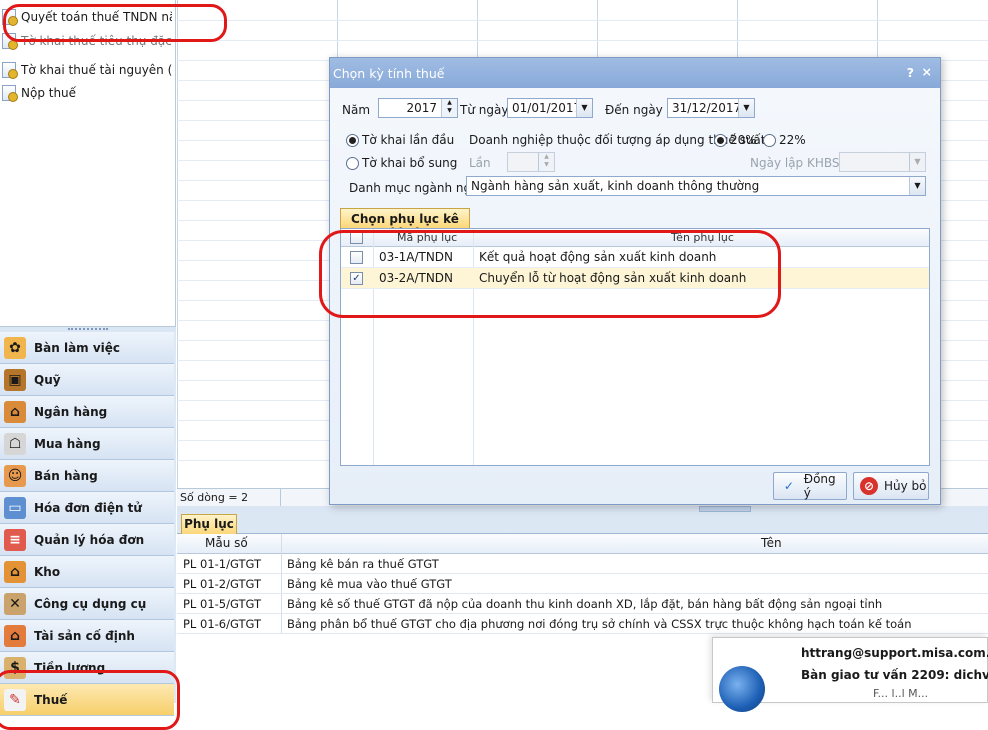 This screenshot has width=988, height=730. Describe the element at coordinates (389, 73) in the screenshot. I see `dialog-title: Chọn kỳ tính thuế` at that location.